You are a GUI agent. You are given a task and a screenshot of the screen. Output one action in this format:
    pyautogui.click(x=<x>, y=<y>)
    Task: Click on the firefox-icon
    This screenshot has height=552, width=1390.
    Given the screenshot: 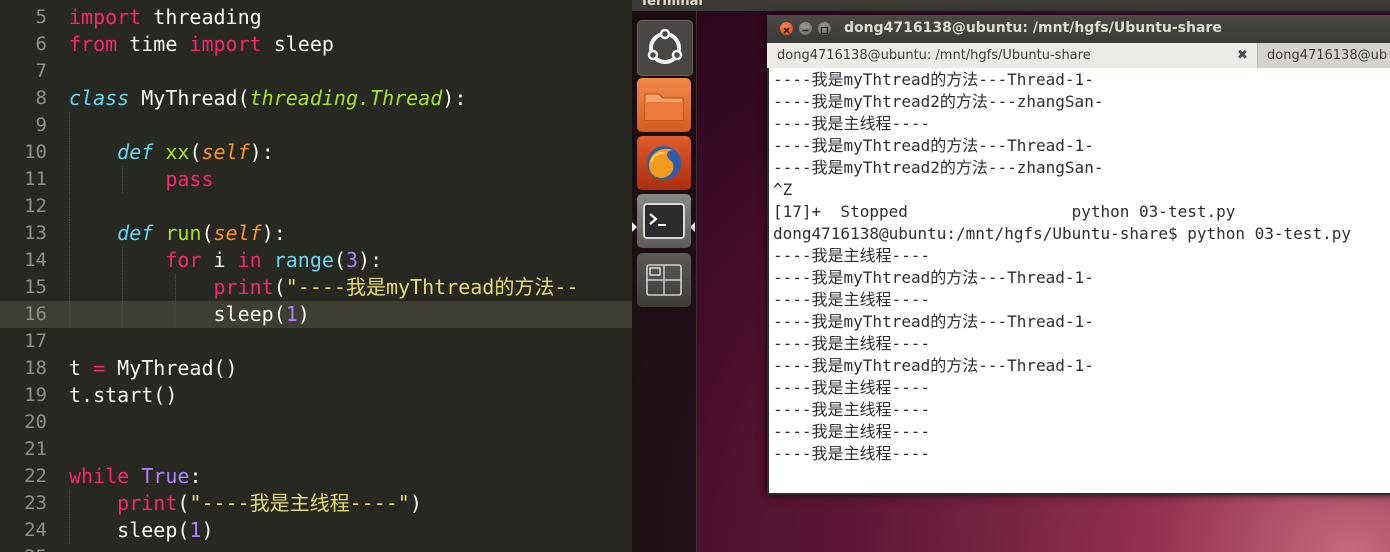 What is the action you would take?
    pyautogui.click(x=664, y=163)
    